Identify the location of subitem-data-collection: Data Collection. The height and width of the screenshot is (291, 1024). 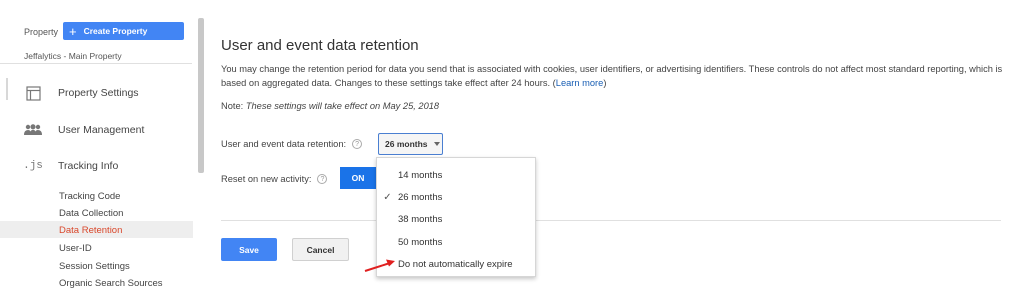
(91, 213).